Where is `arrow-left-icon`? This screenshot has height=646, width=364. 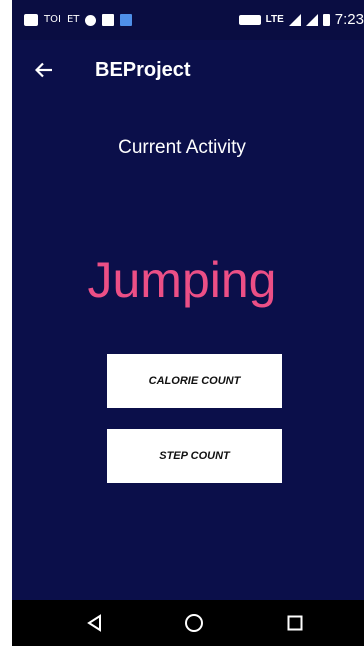 arrow-left-icon is located at coordinates (43, 70).